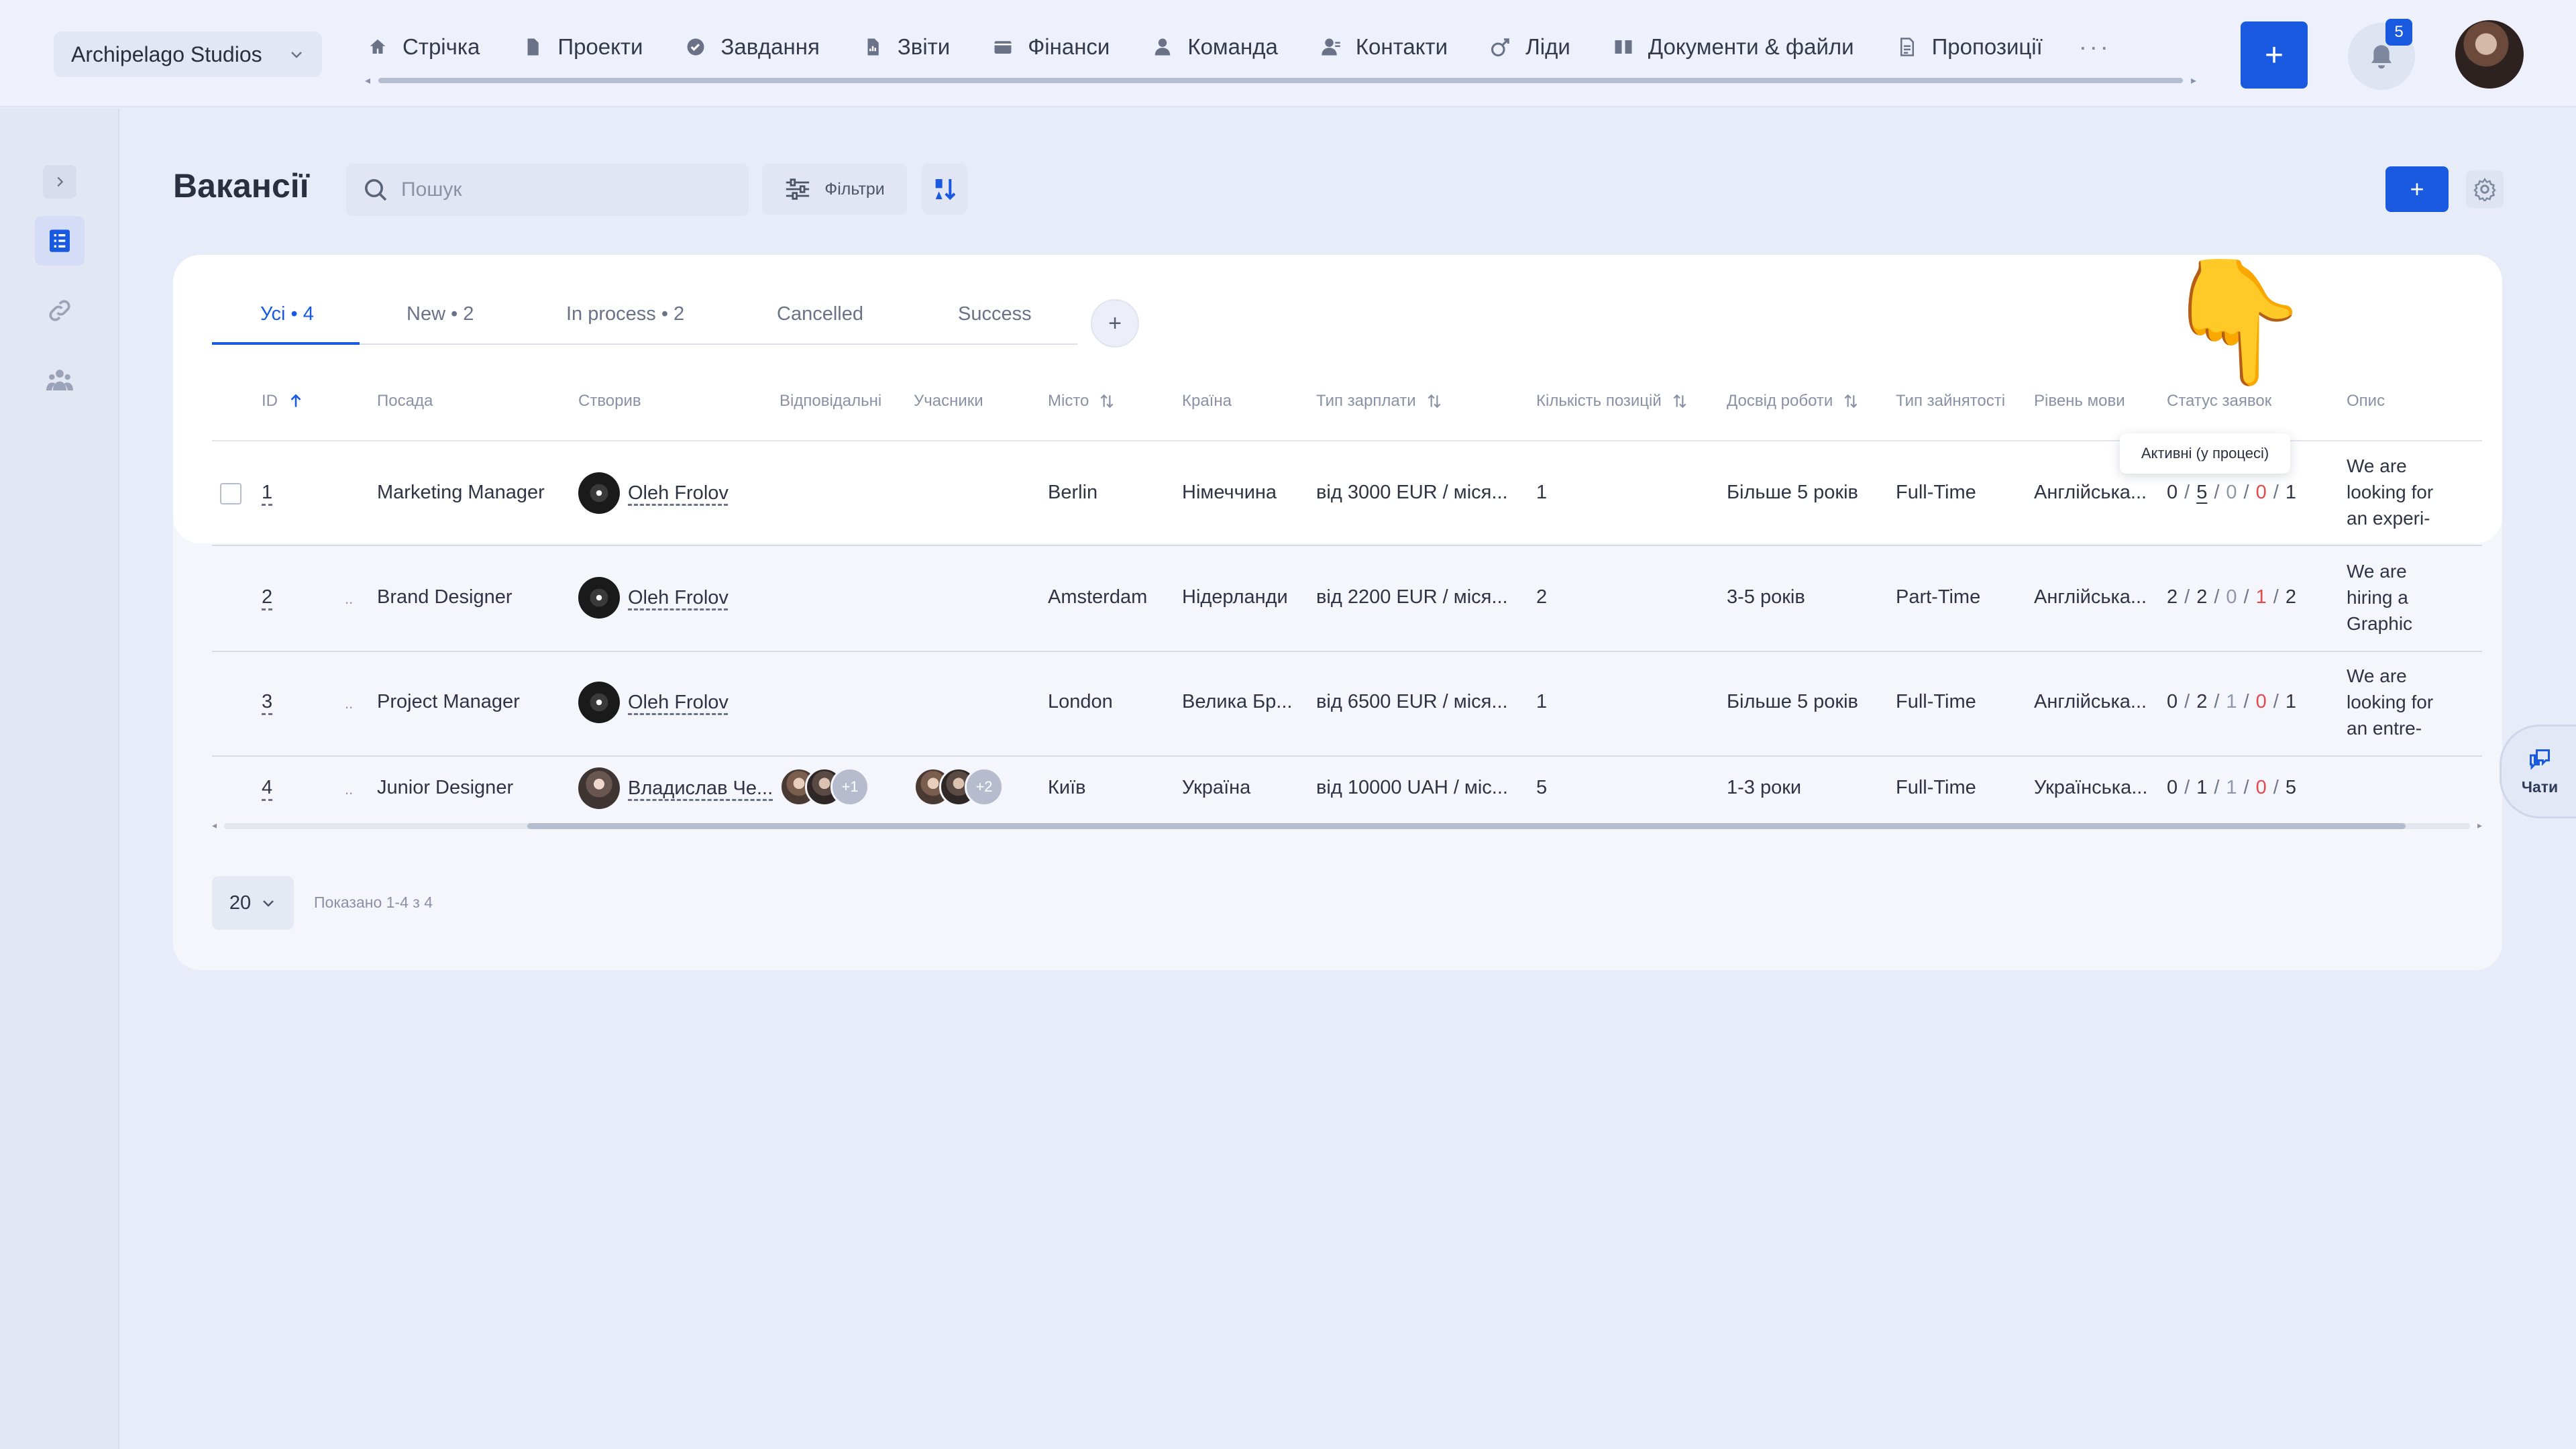 The image size is (2576, 1449). Describe the element at coordinates (60, 380) in the screenshot. I see `sidebar-item-candidates` at that location.